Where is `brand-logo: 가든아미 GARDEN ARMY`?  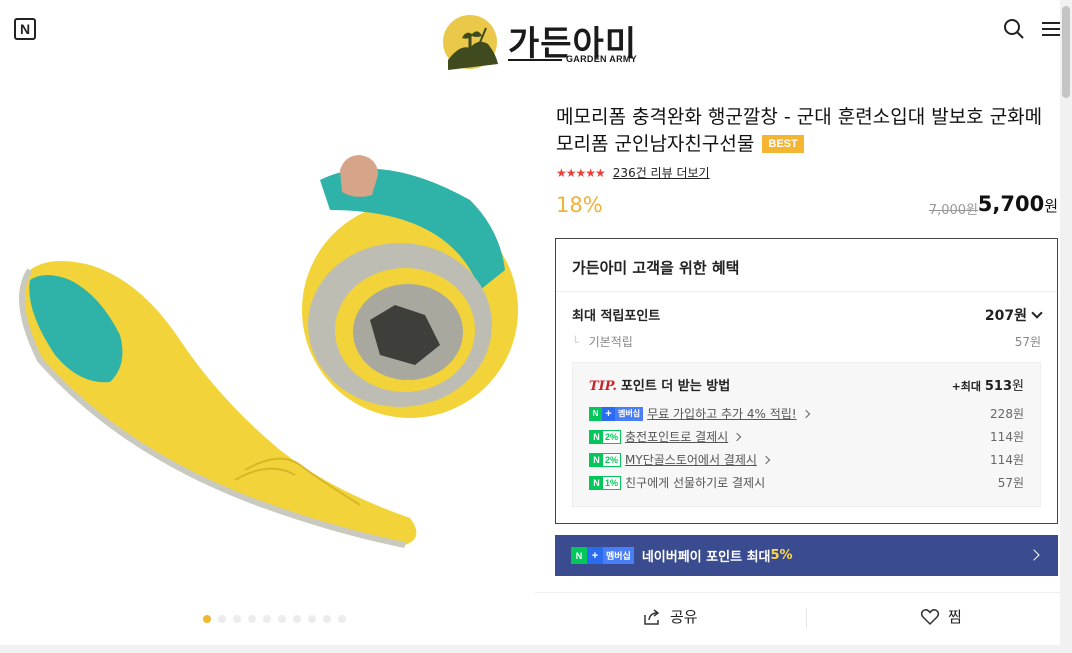 brand-logo: 가든아미 GARDEN ARMY is located at coordinates (540, 45).